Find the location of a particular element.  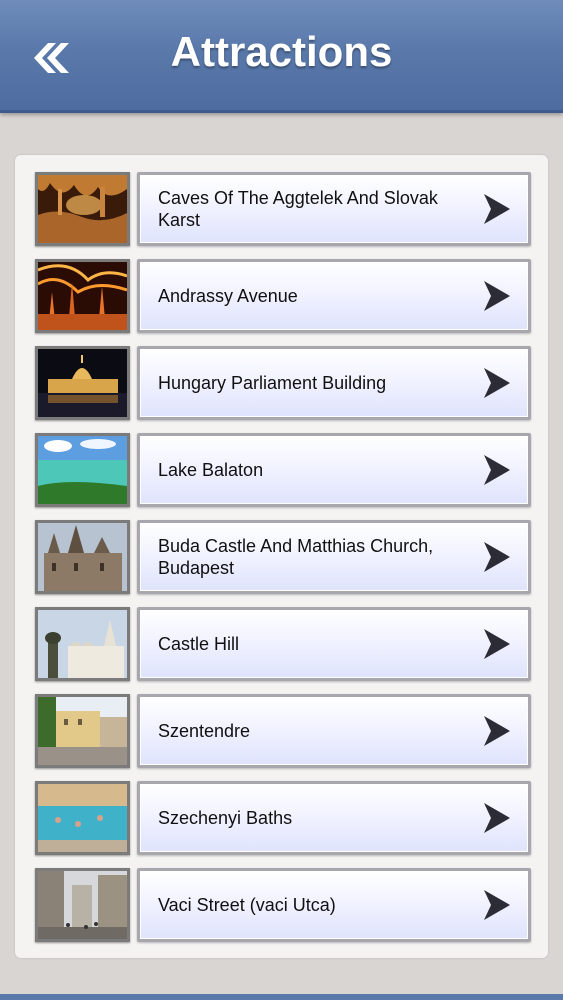

bottom-bar is located at coordinates (281, 997).